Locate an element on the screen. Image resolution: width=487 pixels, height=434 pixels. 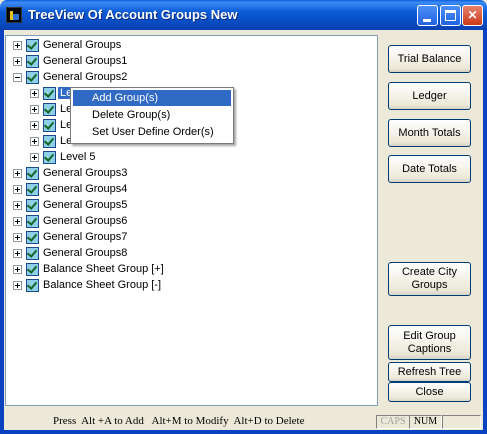
window-title: TreeView Of Account Groups New is located at coordinates (133, 14).